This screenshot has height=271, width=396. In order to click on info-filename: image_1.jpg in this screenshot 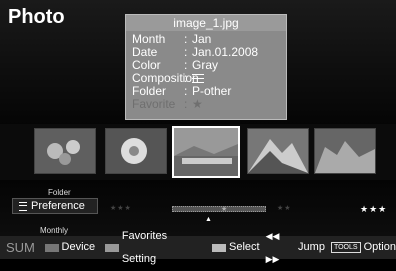, I will do `click(206, 23)`.